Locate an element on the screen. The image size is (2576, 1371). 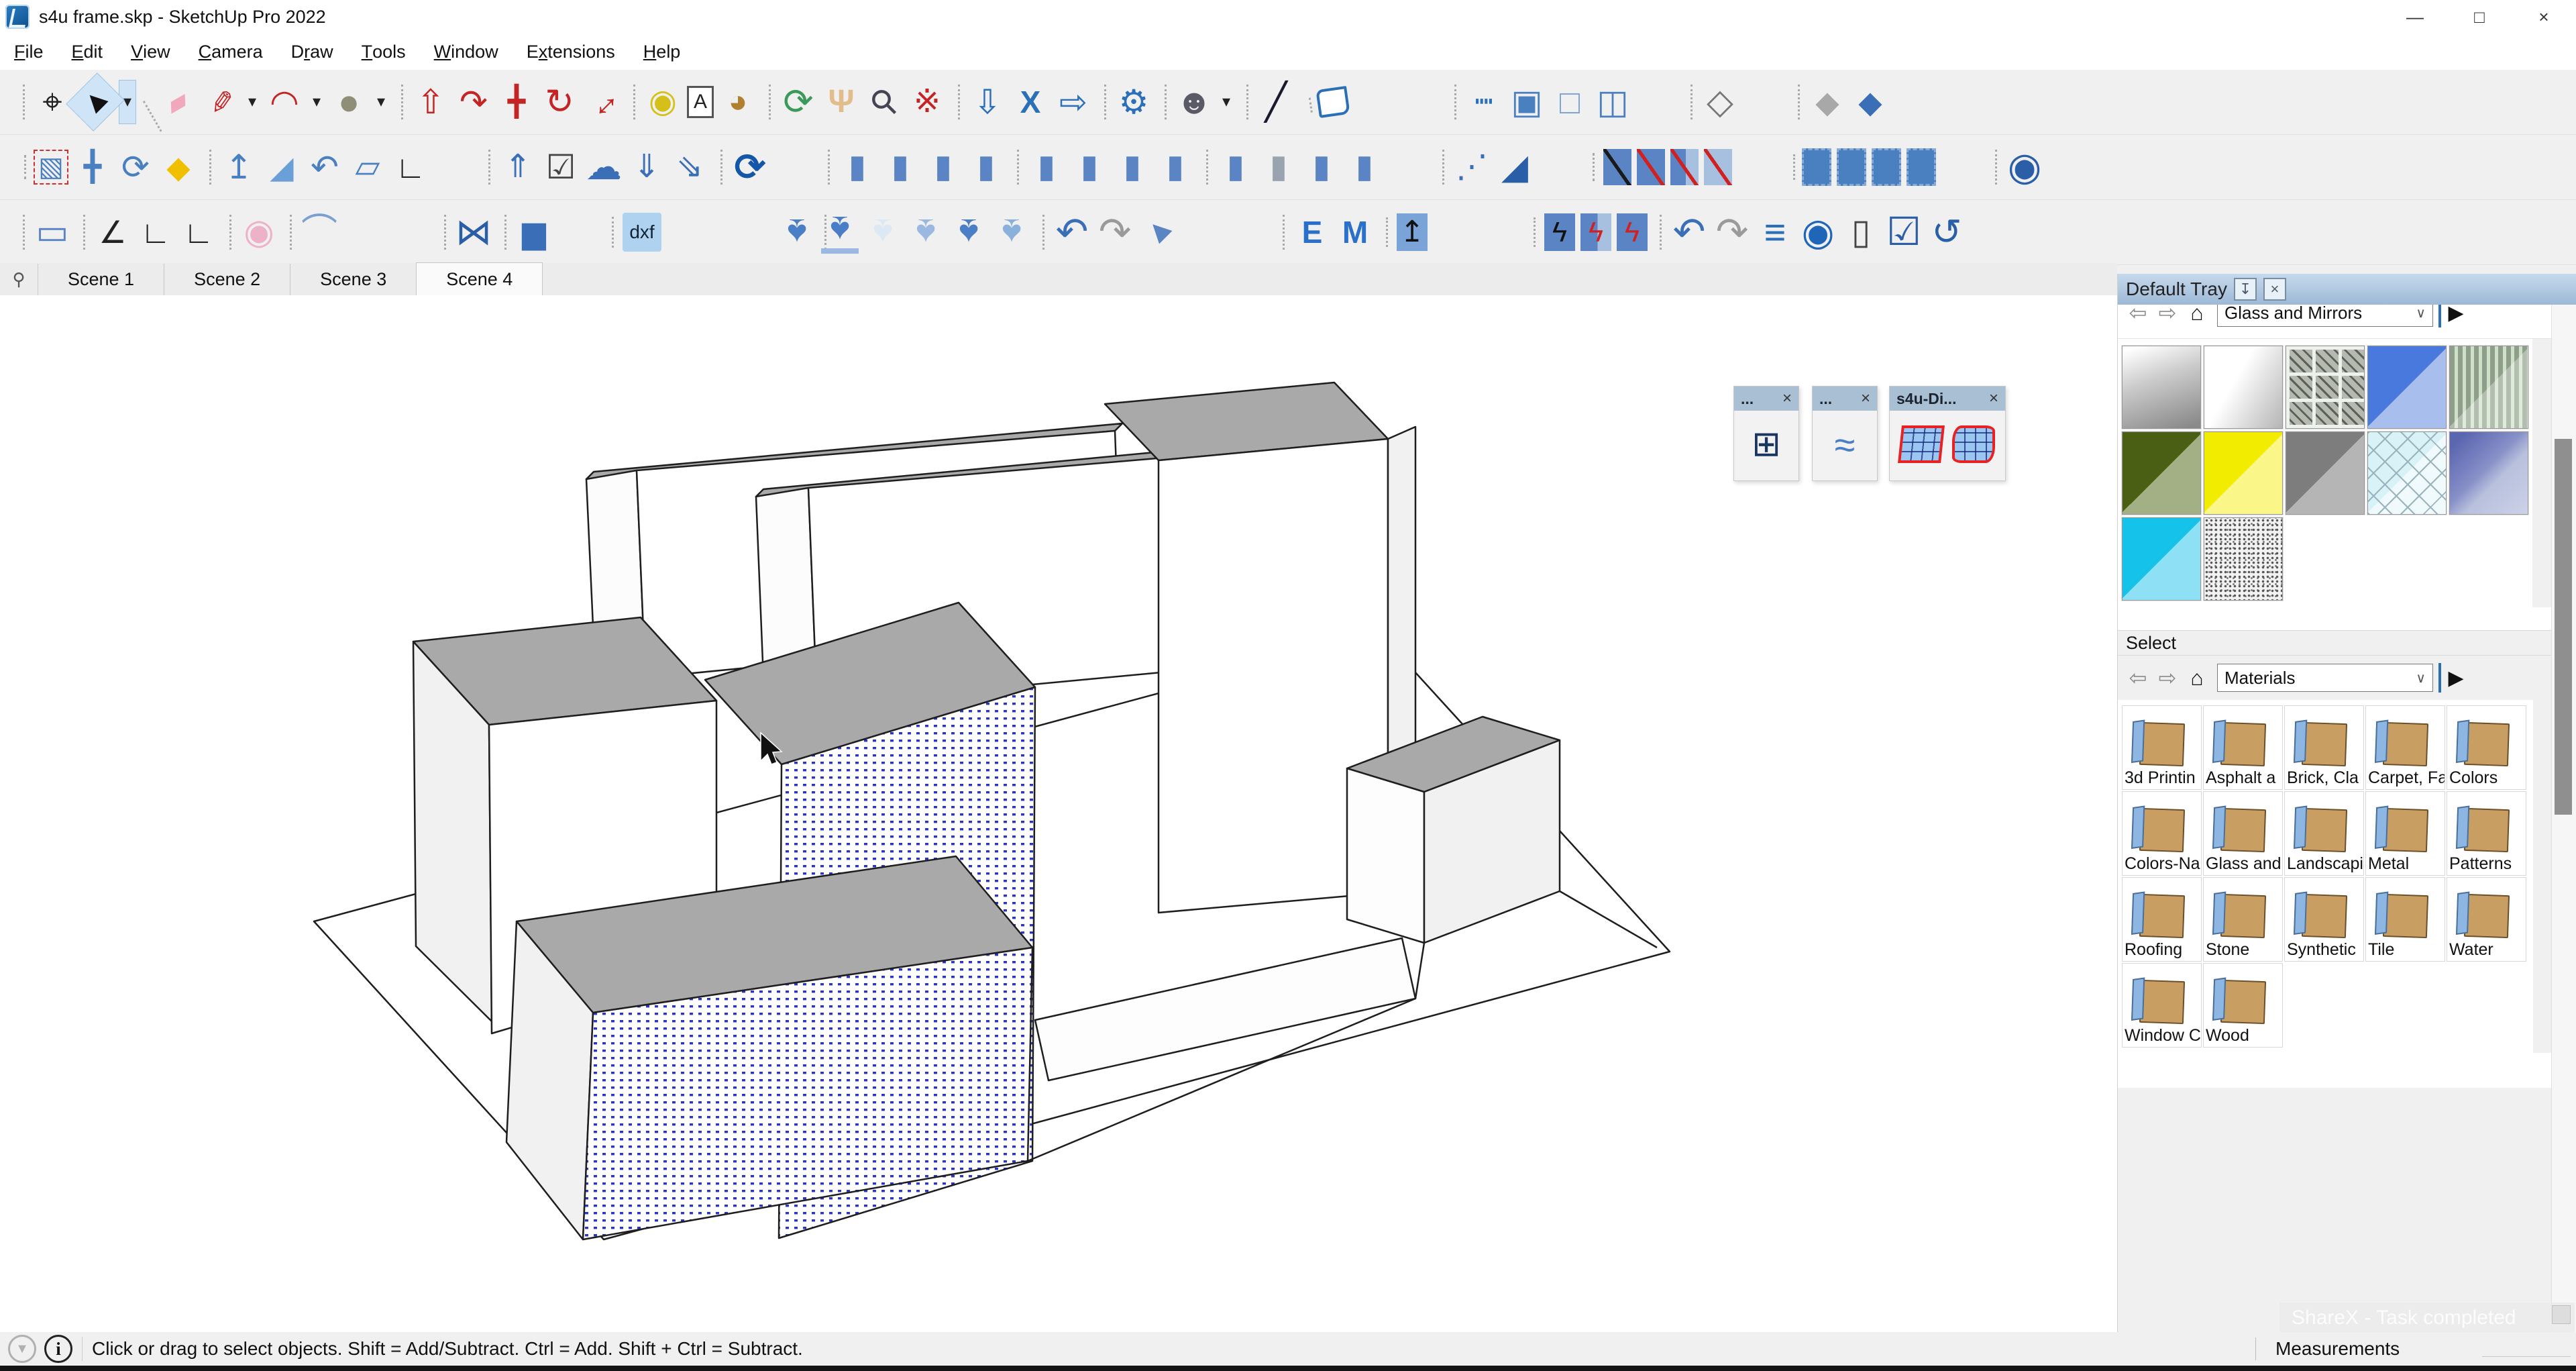
pan-icon: Ψ is located at coordinates (841, 102).